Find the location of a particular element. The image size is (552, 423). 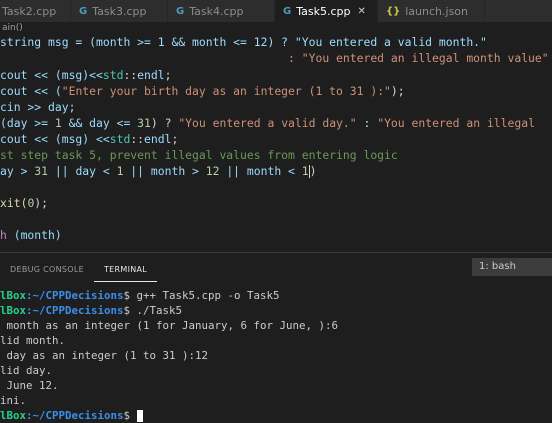

code-token: cout << (msg) << is located at coordinates (55, 139).